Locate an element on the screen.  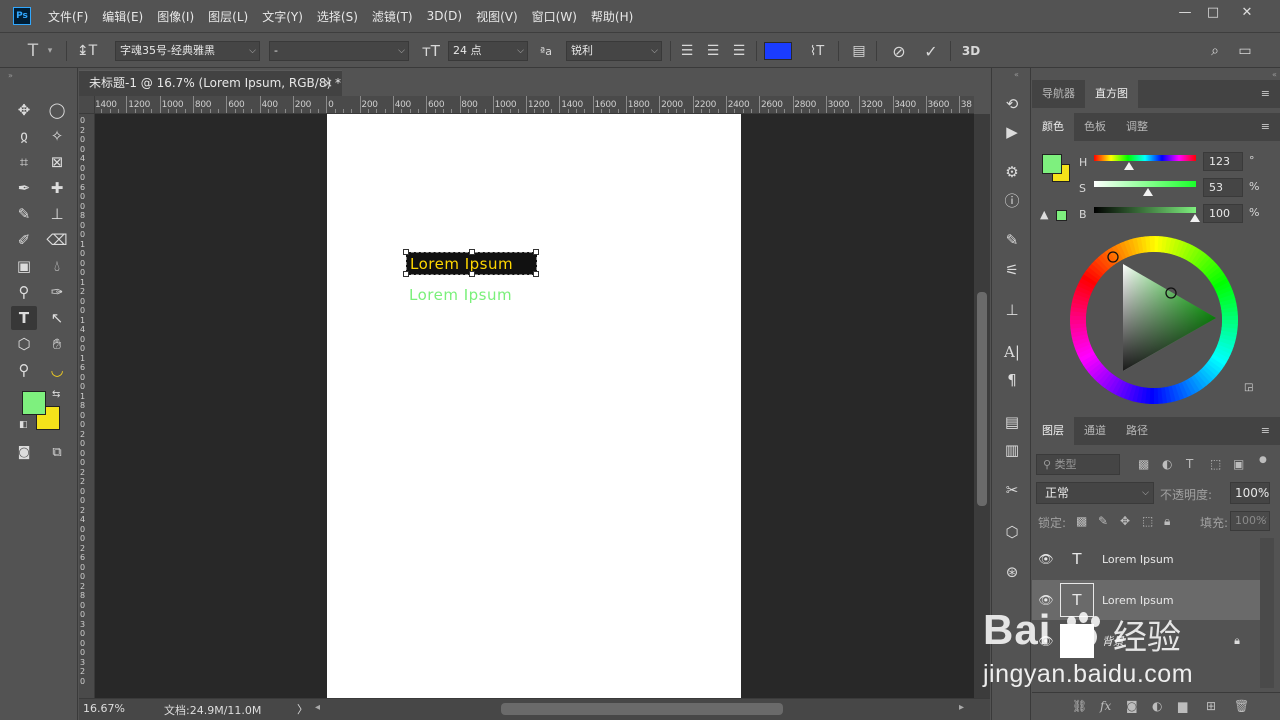
gradient-tool-icon: ▣ is located at coordinates (24, 266).